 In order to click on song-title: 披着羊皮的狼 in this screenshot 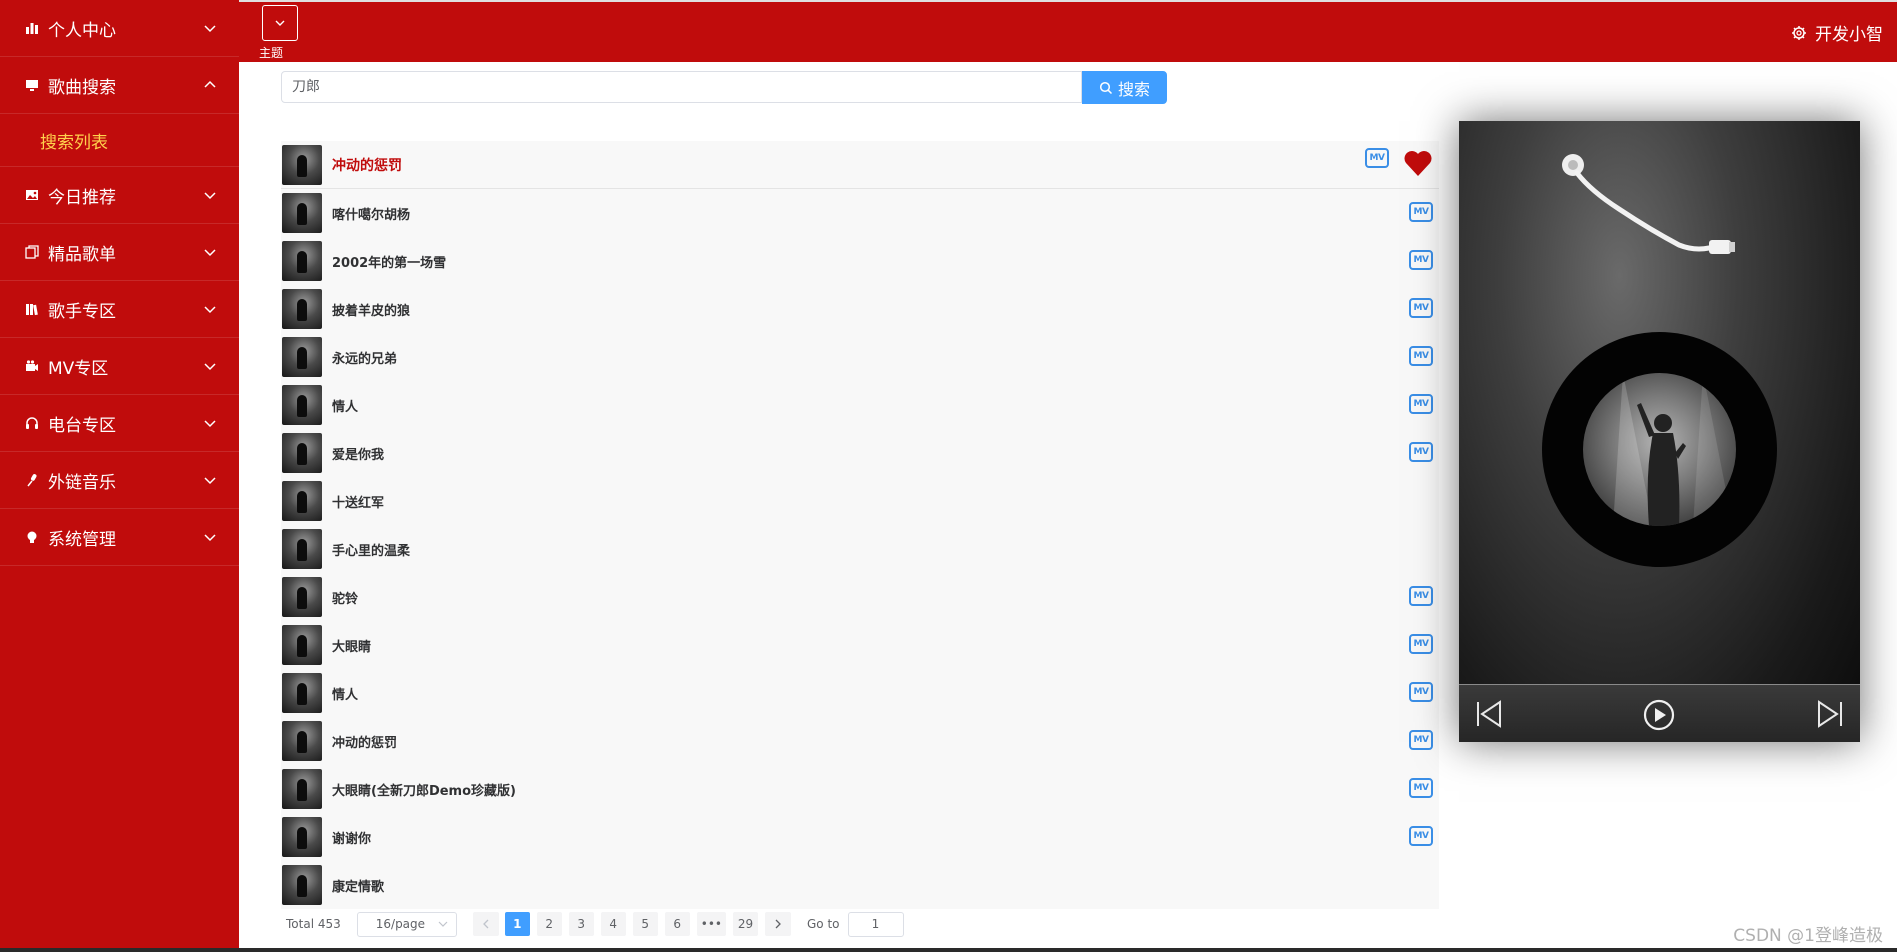, I will do `click(371, 309)`.